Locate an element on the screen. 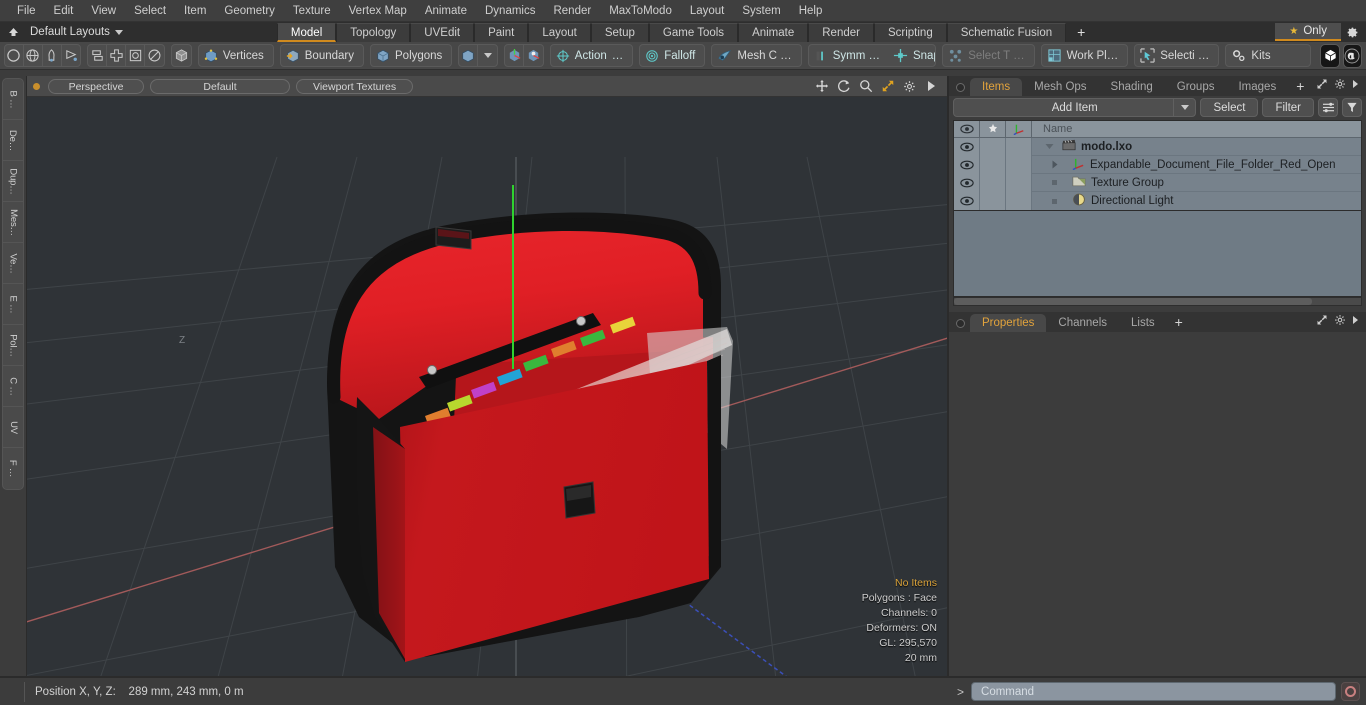 Image resolution: width=1366 pixels, height=705 pixels. play-icon is located at coordinates (931, 86).